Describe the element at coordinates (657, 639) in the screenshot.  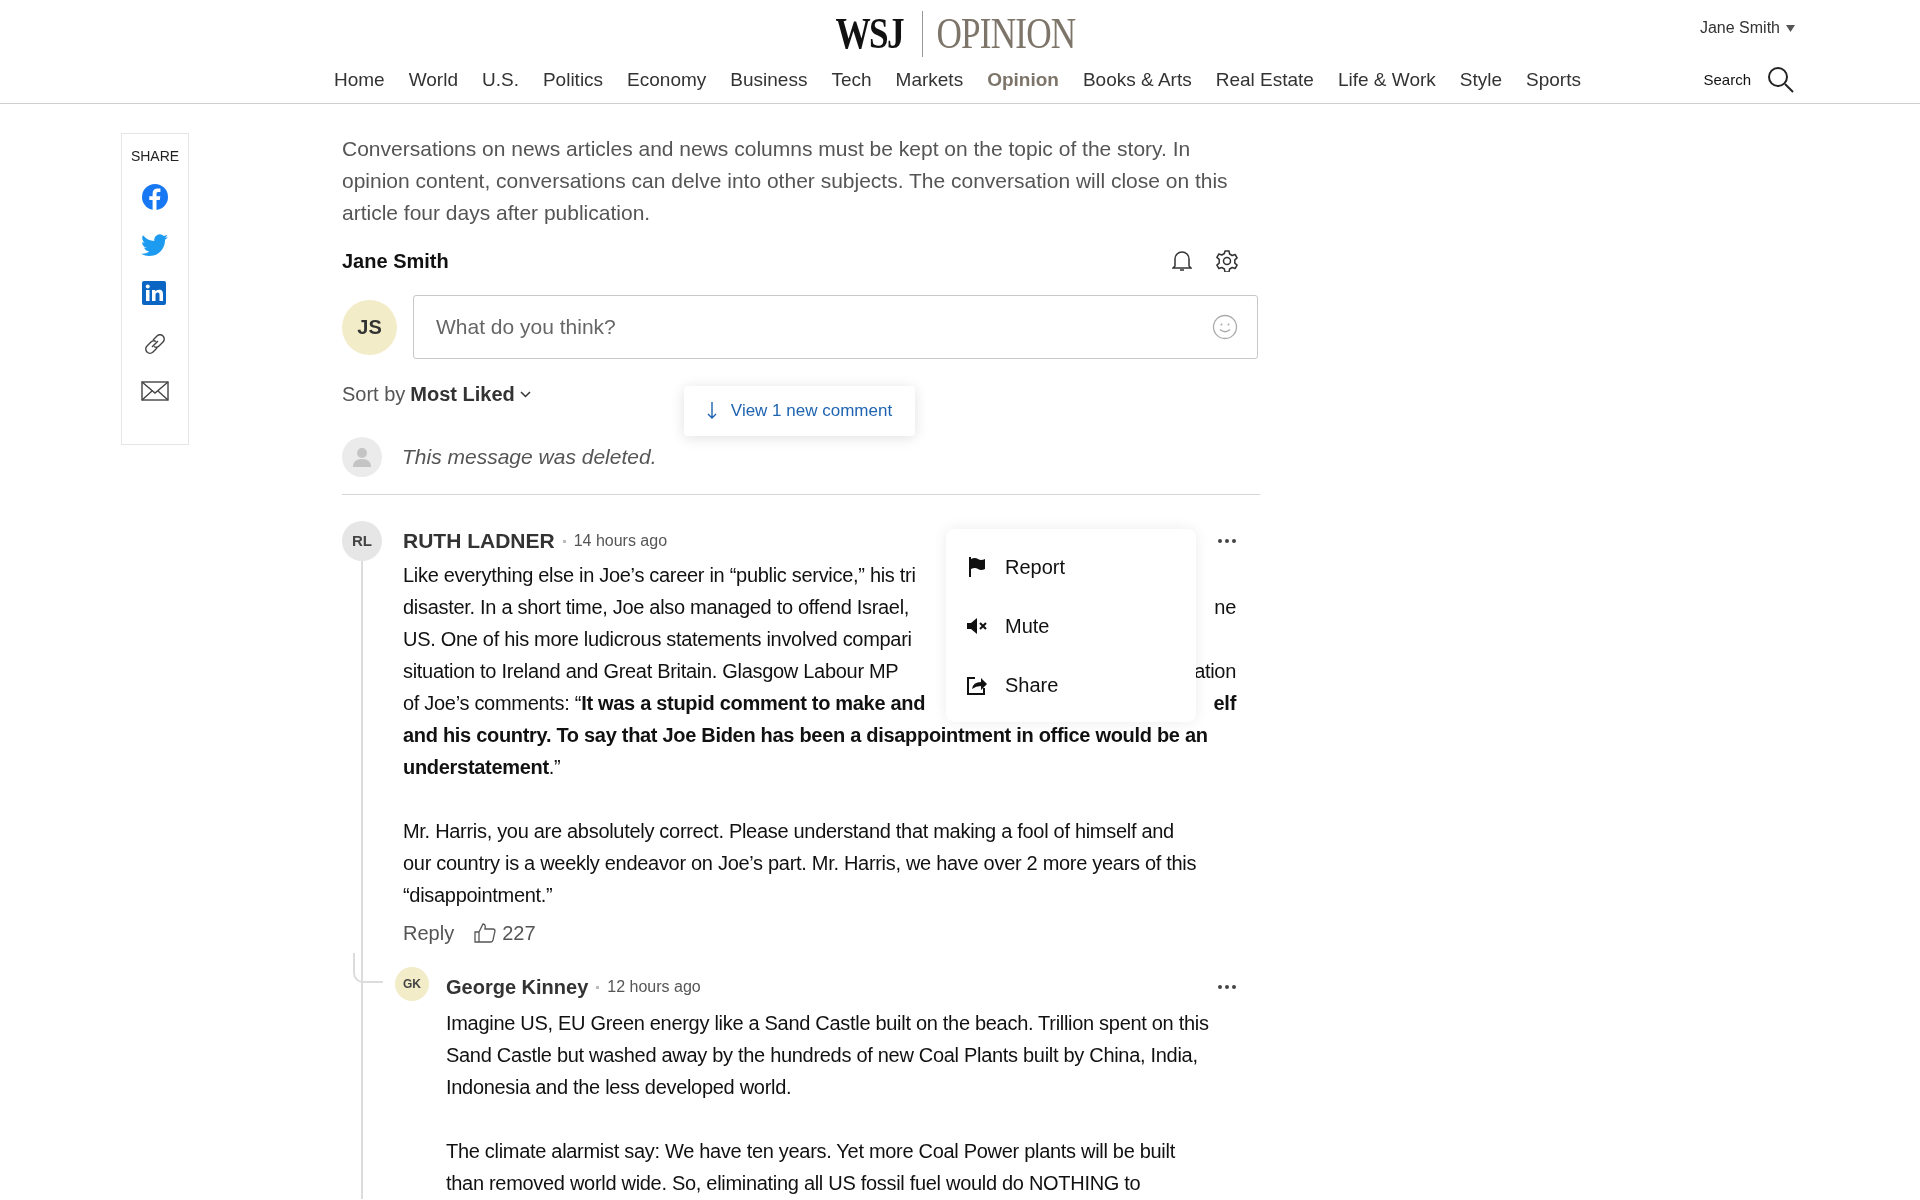
I see `comment-text-line: US. One of his more ludicrous statements involved compari` at that location.